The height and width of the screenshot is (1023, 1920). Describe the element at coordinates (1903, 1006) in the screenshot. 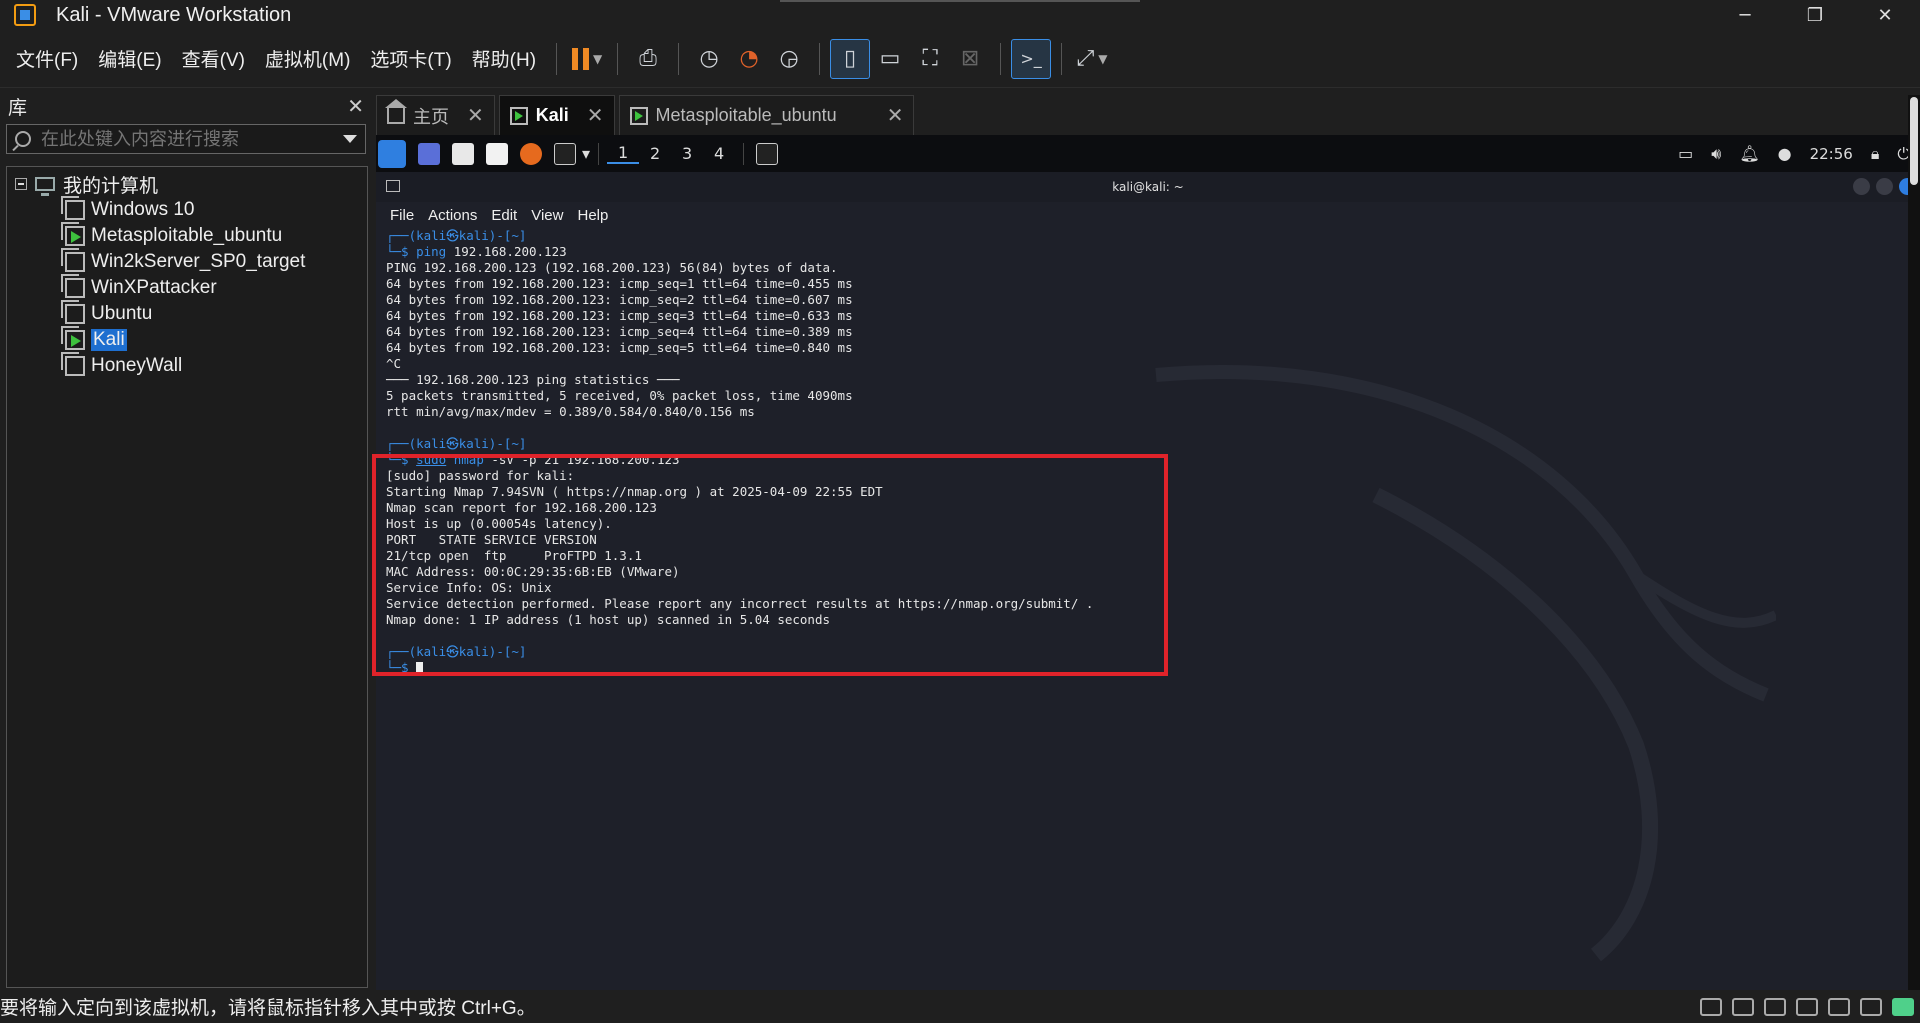

I see `message-log-icon` at that location.